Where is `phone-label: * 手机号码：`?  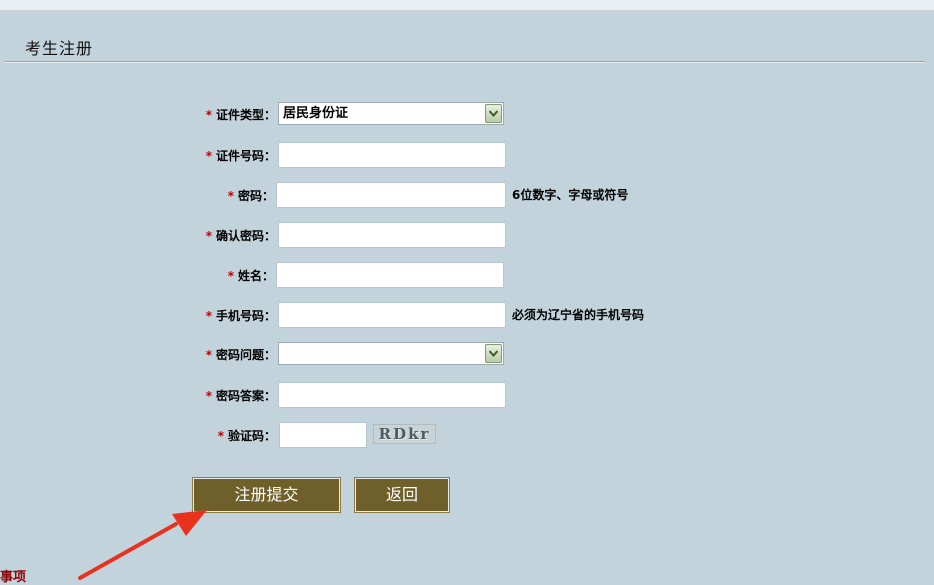
phone-label: * 手机号码： is located at coordinates (238, 316).